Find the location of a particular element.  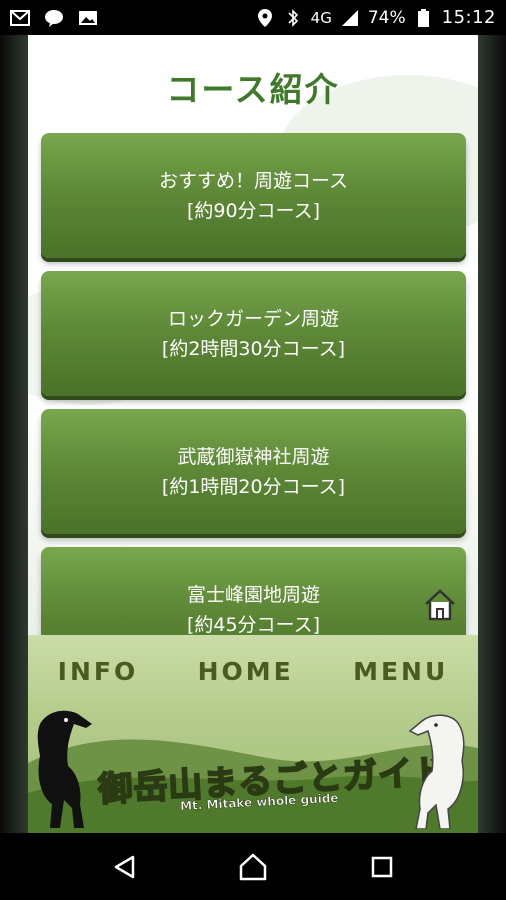

course-duration: [約90分コース] is located at coordinates (253, 210).